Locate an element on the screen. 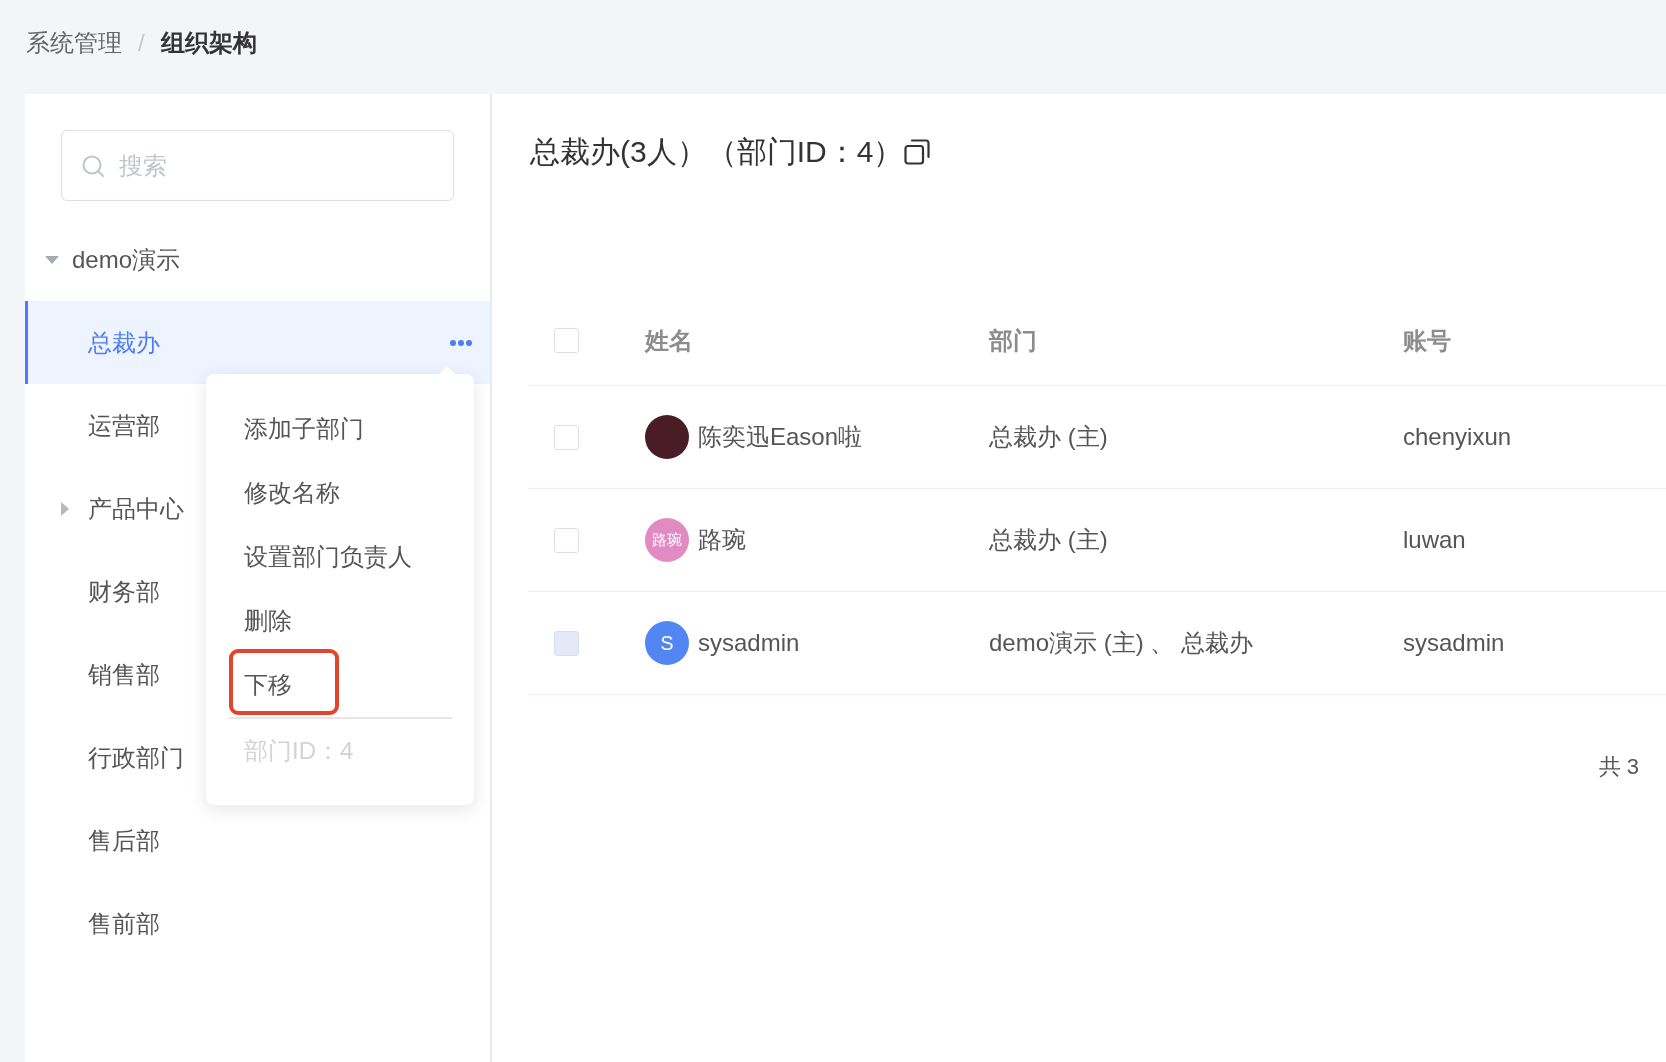  more-icon is located at coordinates (461, 342).